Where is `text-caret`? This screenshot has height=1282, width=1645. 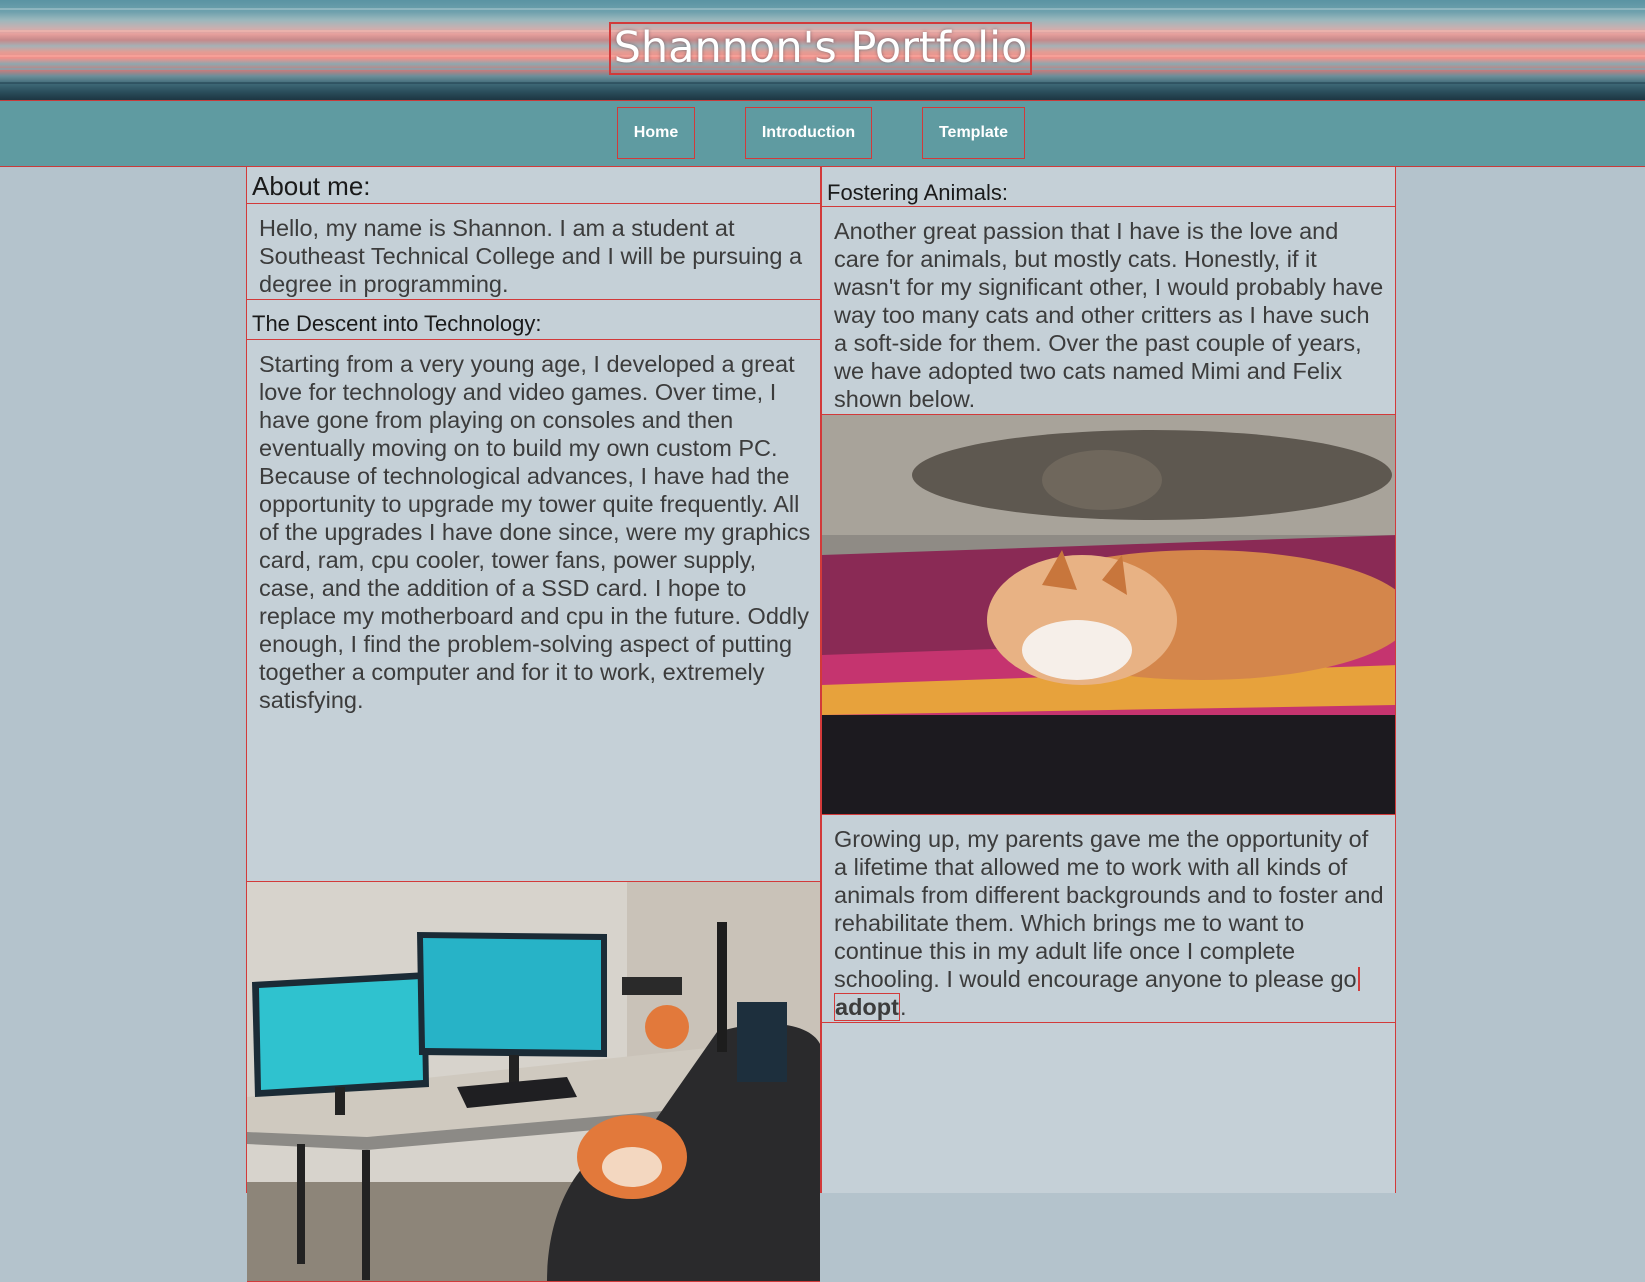
text-caret is located at coordinates (1358, 979).